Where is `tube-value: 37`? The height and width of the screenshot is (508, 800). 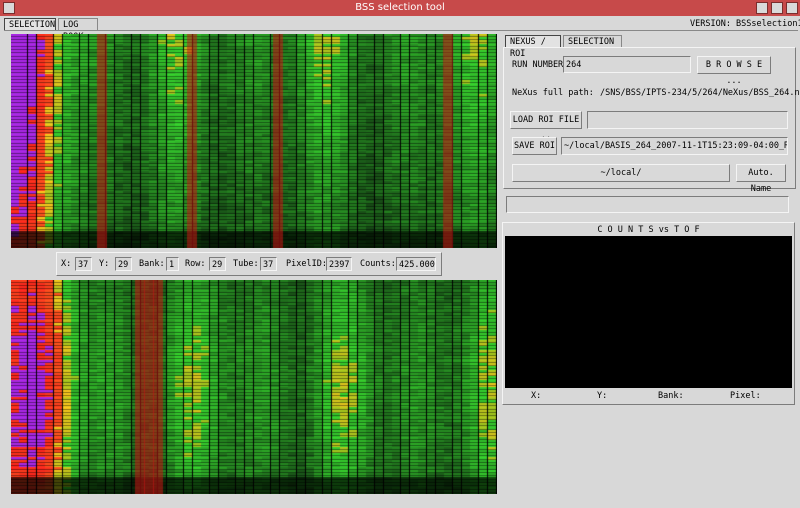 tube-value: 37 is located at coordinates (268, 264).